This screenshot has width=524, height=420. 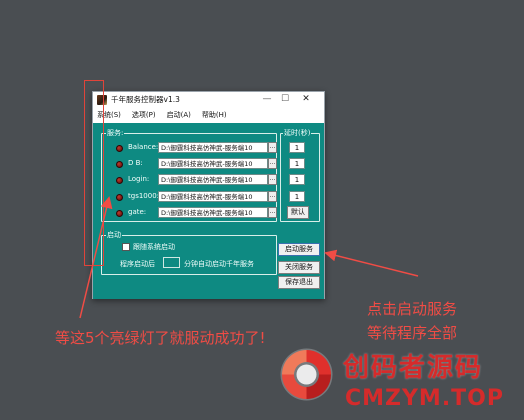 I want to click on watermark-cn-text: 创码者源码, so click(x=413, y=368).